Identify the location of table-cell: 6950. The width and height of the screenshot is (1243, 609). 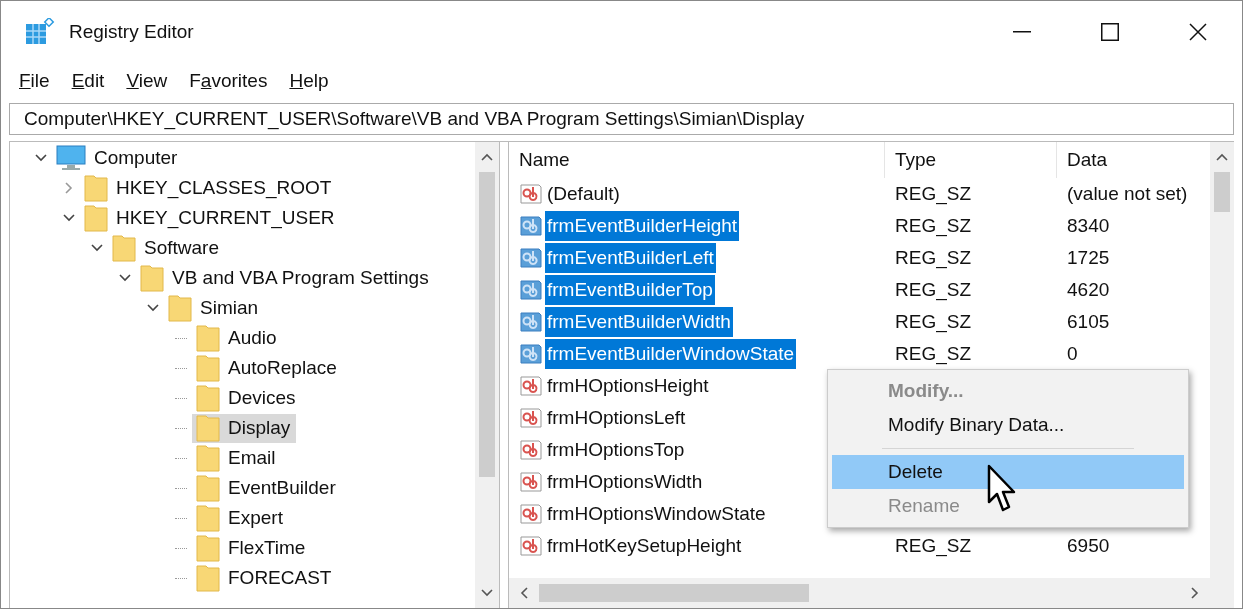
(1088, 545).